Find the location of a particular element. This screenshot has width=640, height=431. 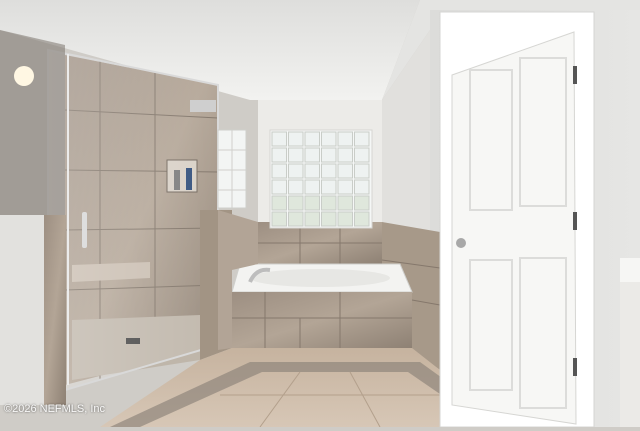

door-knob is located at coordinates (461, 243).